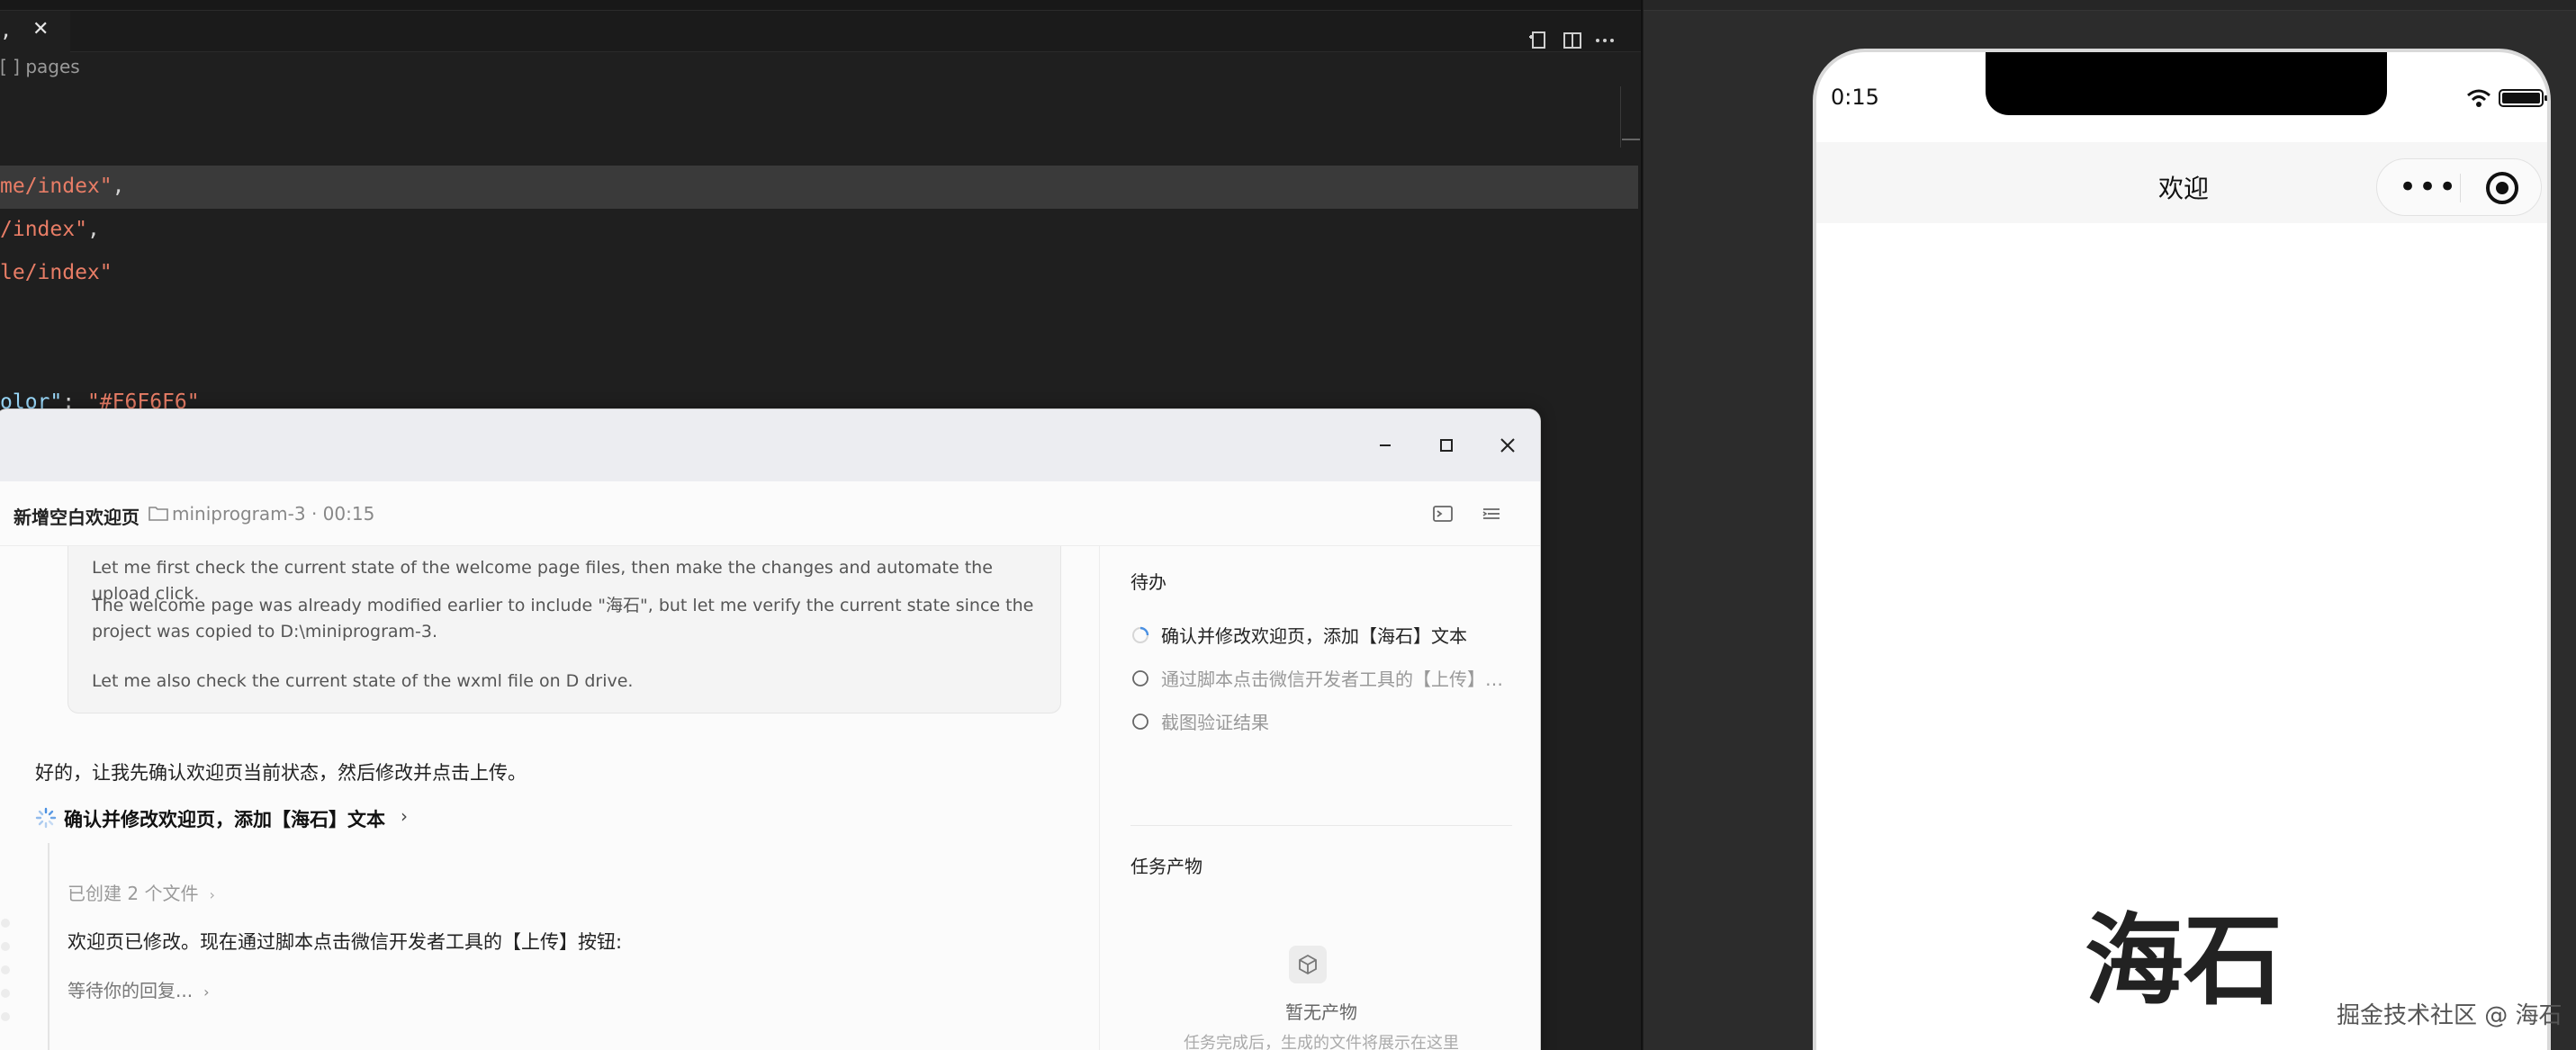  Describe the element at coordinates (273, 514) in the screenshot. I see `session-meta: miniprogram-3 · 00:15` at that location.